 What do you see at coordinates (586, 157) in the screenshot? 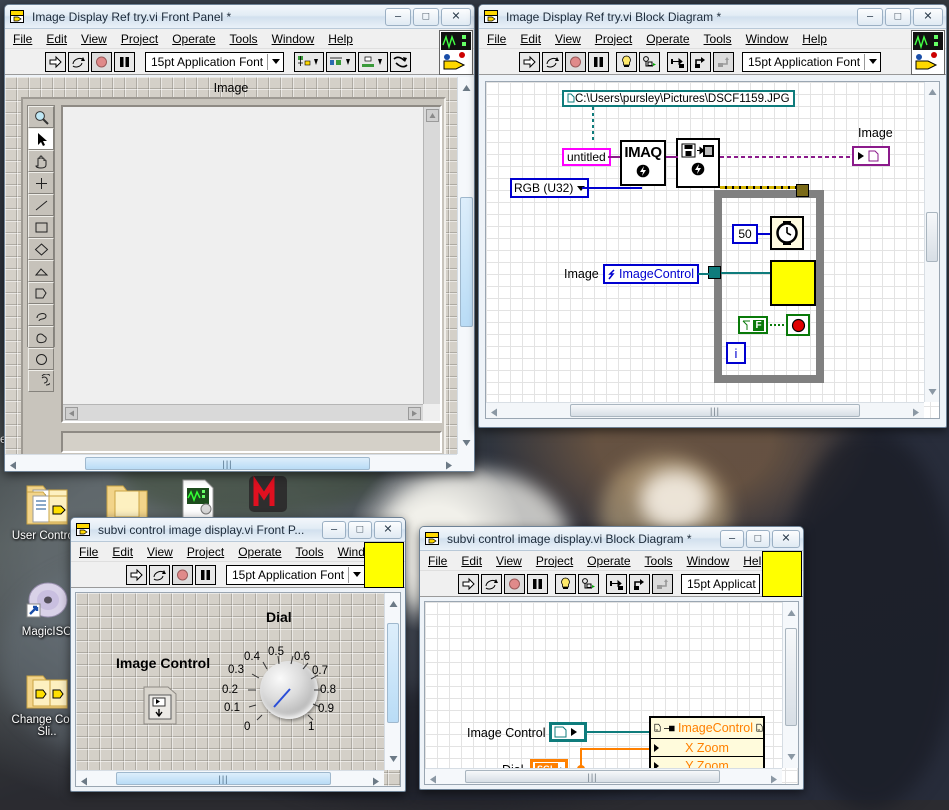
I see `string-constant-untitled: untitled` at bounding box center [586, 157].